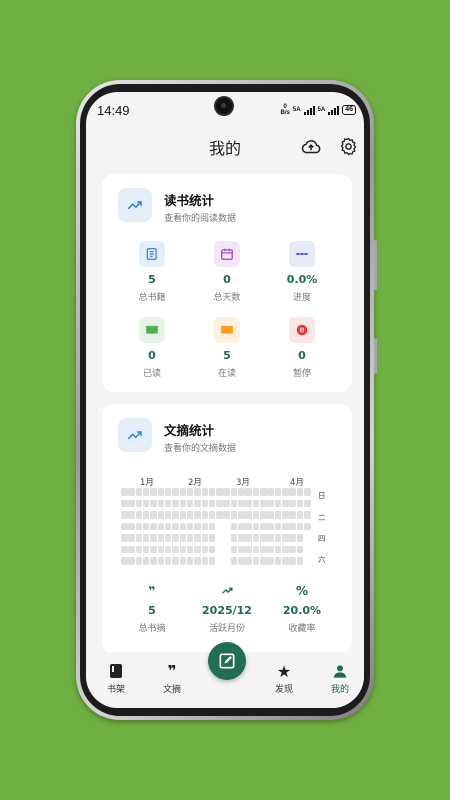  Describe the element at coordinates (334, 110) in the screenshot. I see `signal-icon` at that location.